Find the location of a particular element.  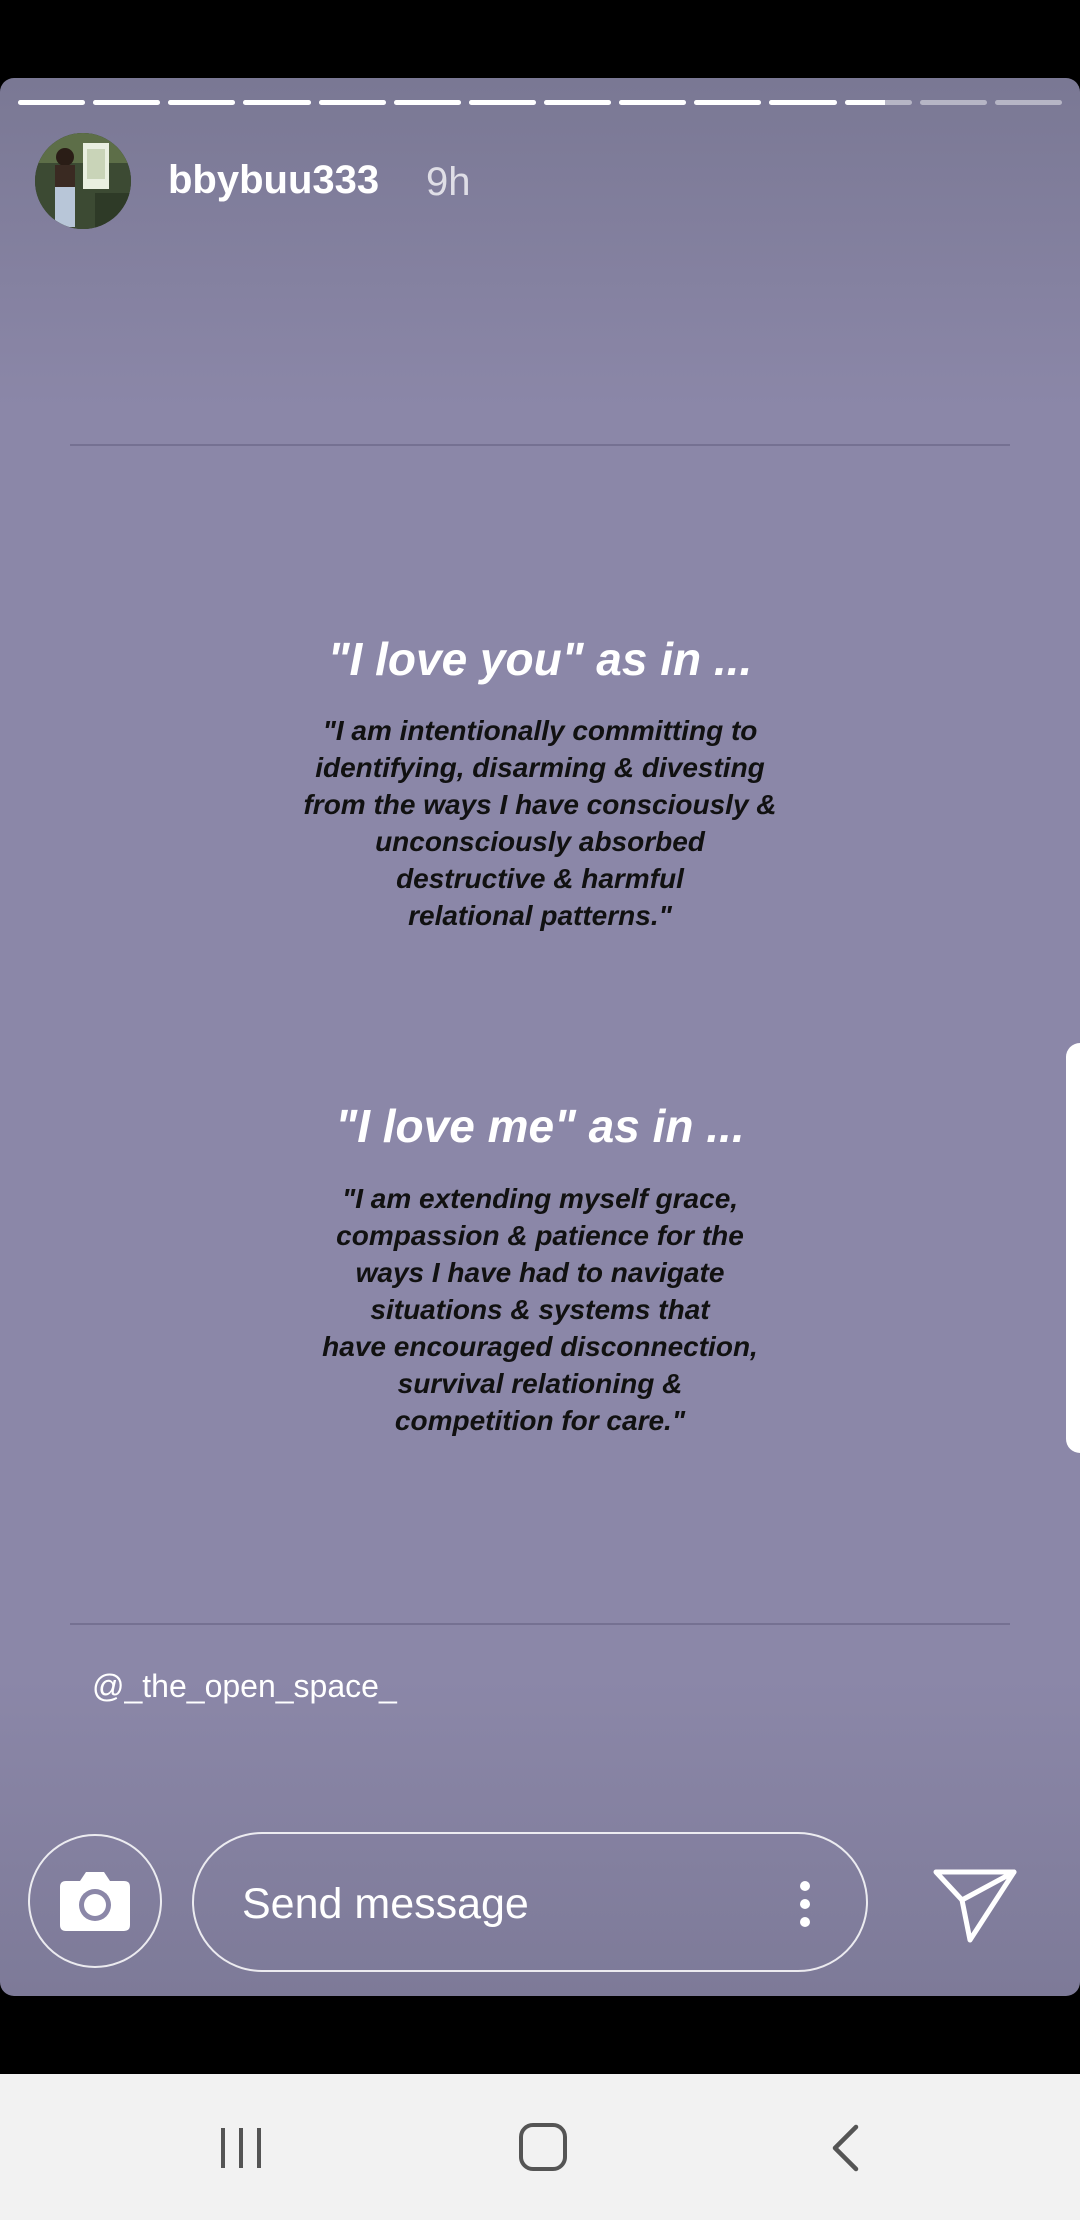

quote-line: ways I have had to navigate is located at coordinates (540, 1272).